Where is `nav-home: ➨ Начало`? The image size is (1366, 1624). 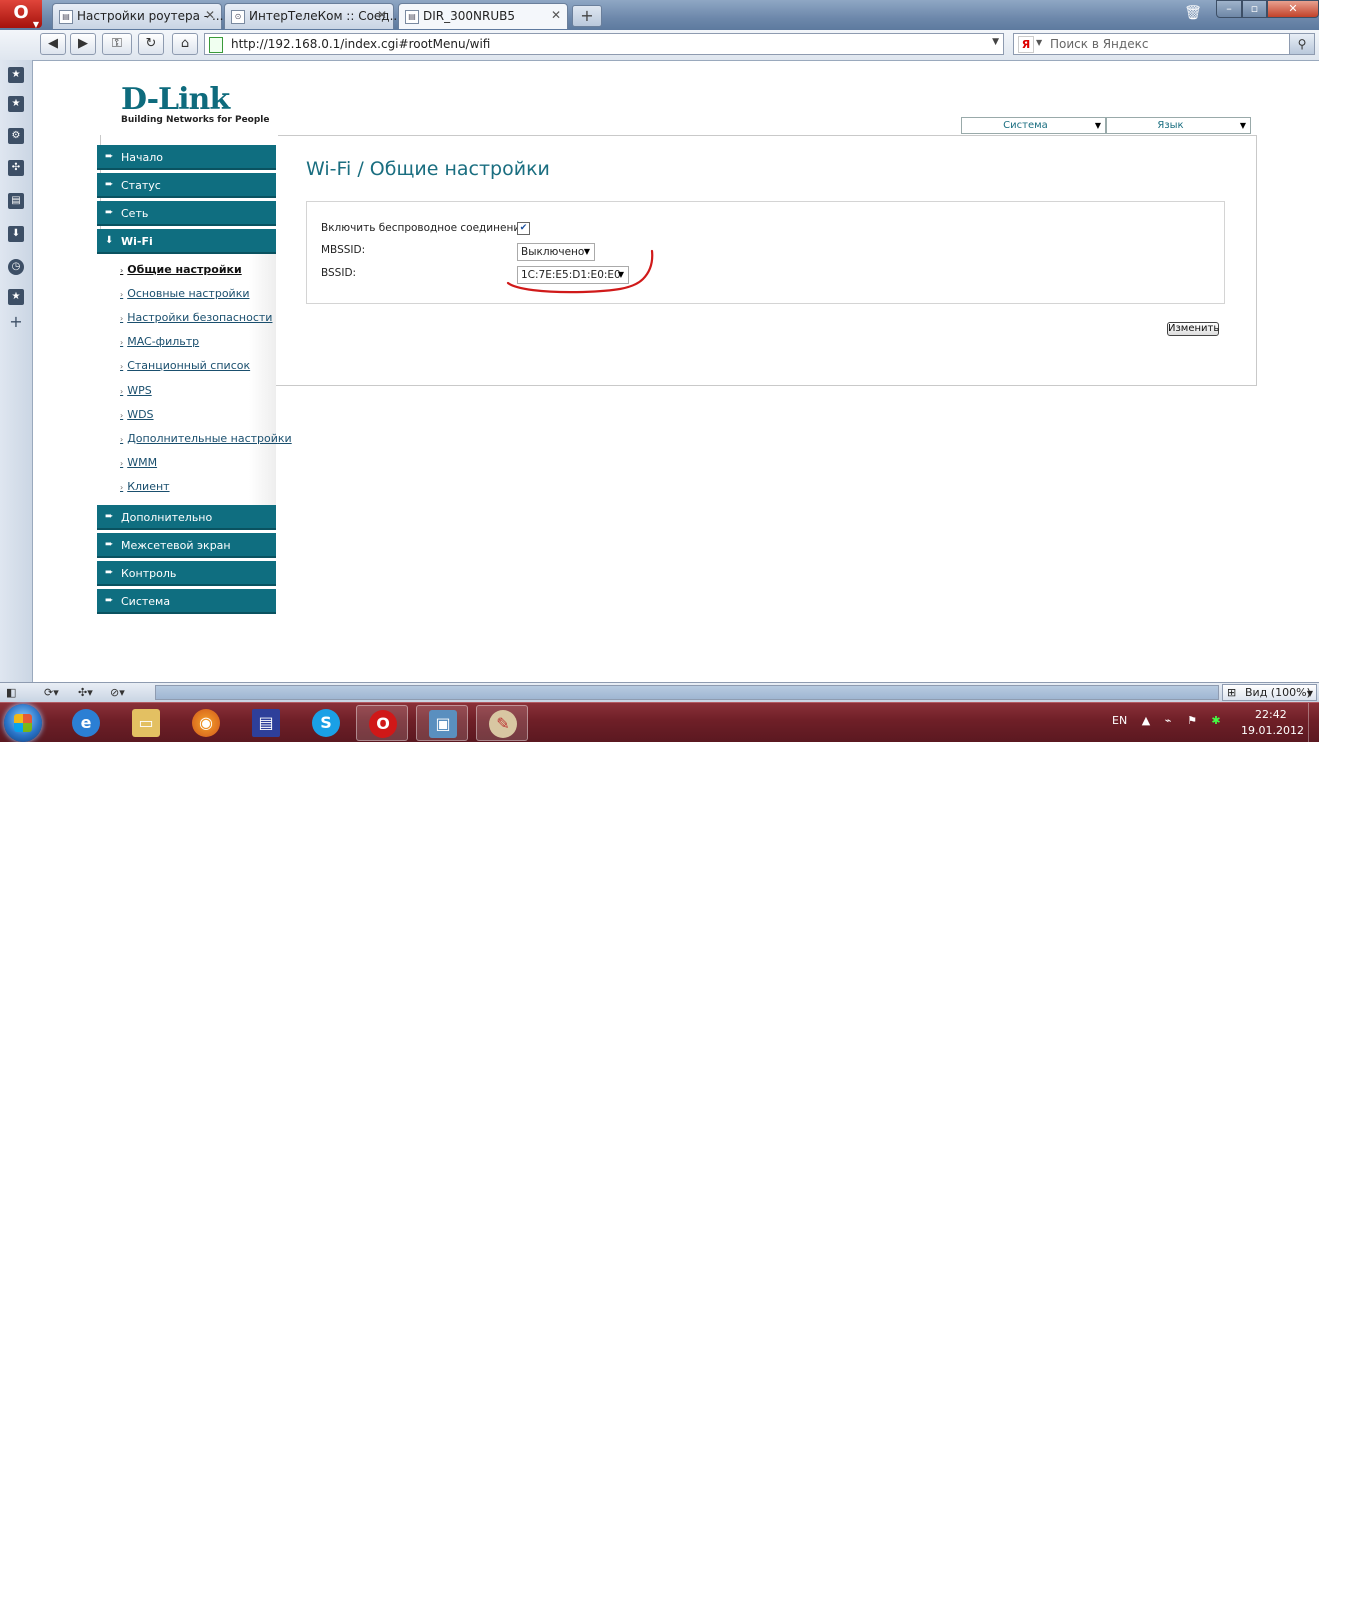
nav-home: ➨ Начало is located at coordinates (186, 157).